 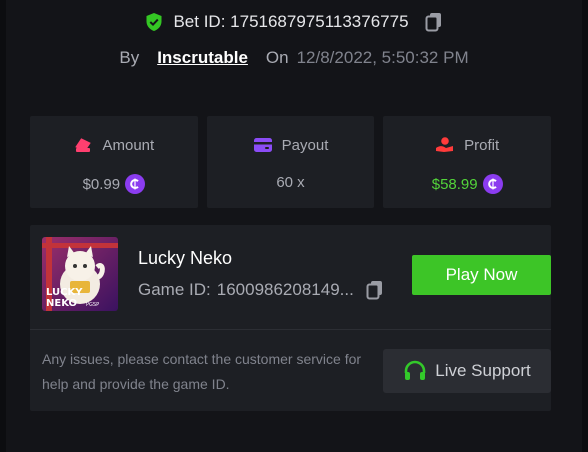 I want to click on game-title: Lucky Neko, so click(x=185, y=258).